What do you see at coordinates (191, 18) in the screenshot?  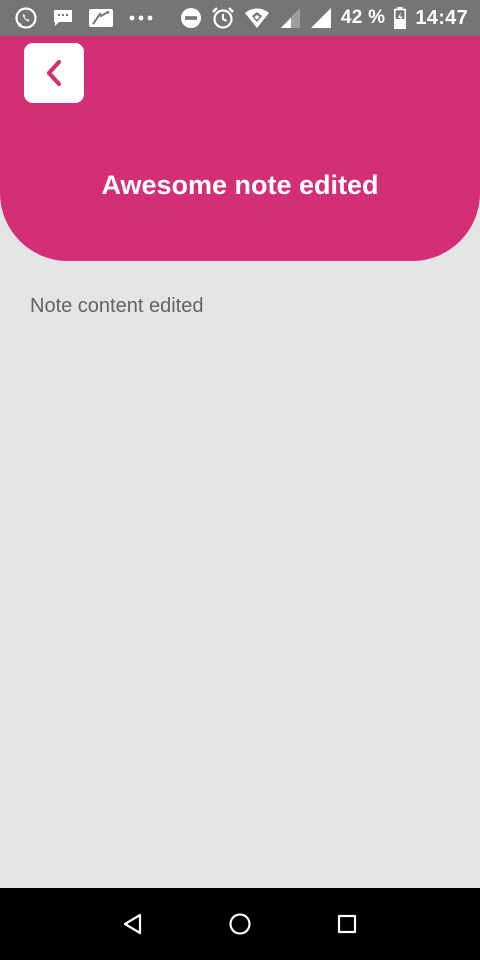 I see `do-not-disturb-icon` at bounding box center [191, 18].